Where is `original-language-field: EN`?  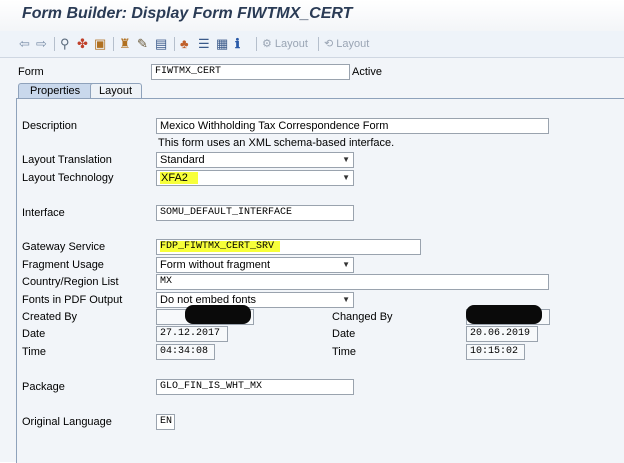
original-language-field: EN is located at coordinates (165, 422).